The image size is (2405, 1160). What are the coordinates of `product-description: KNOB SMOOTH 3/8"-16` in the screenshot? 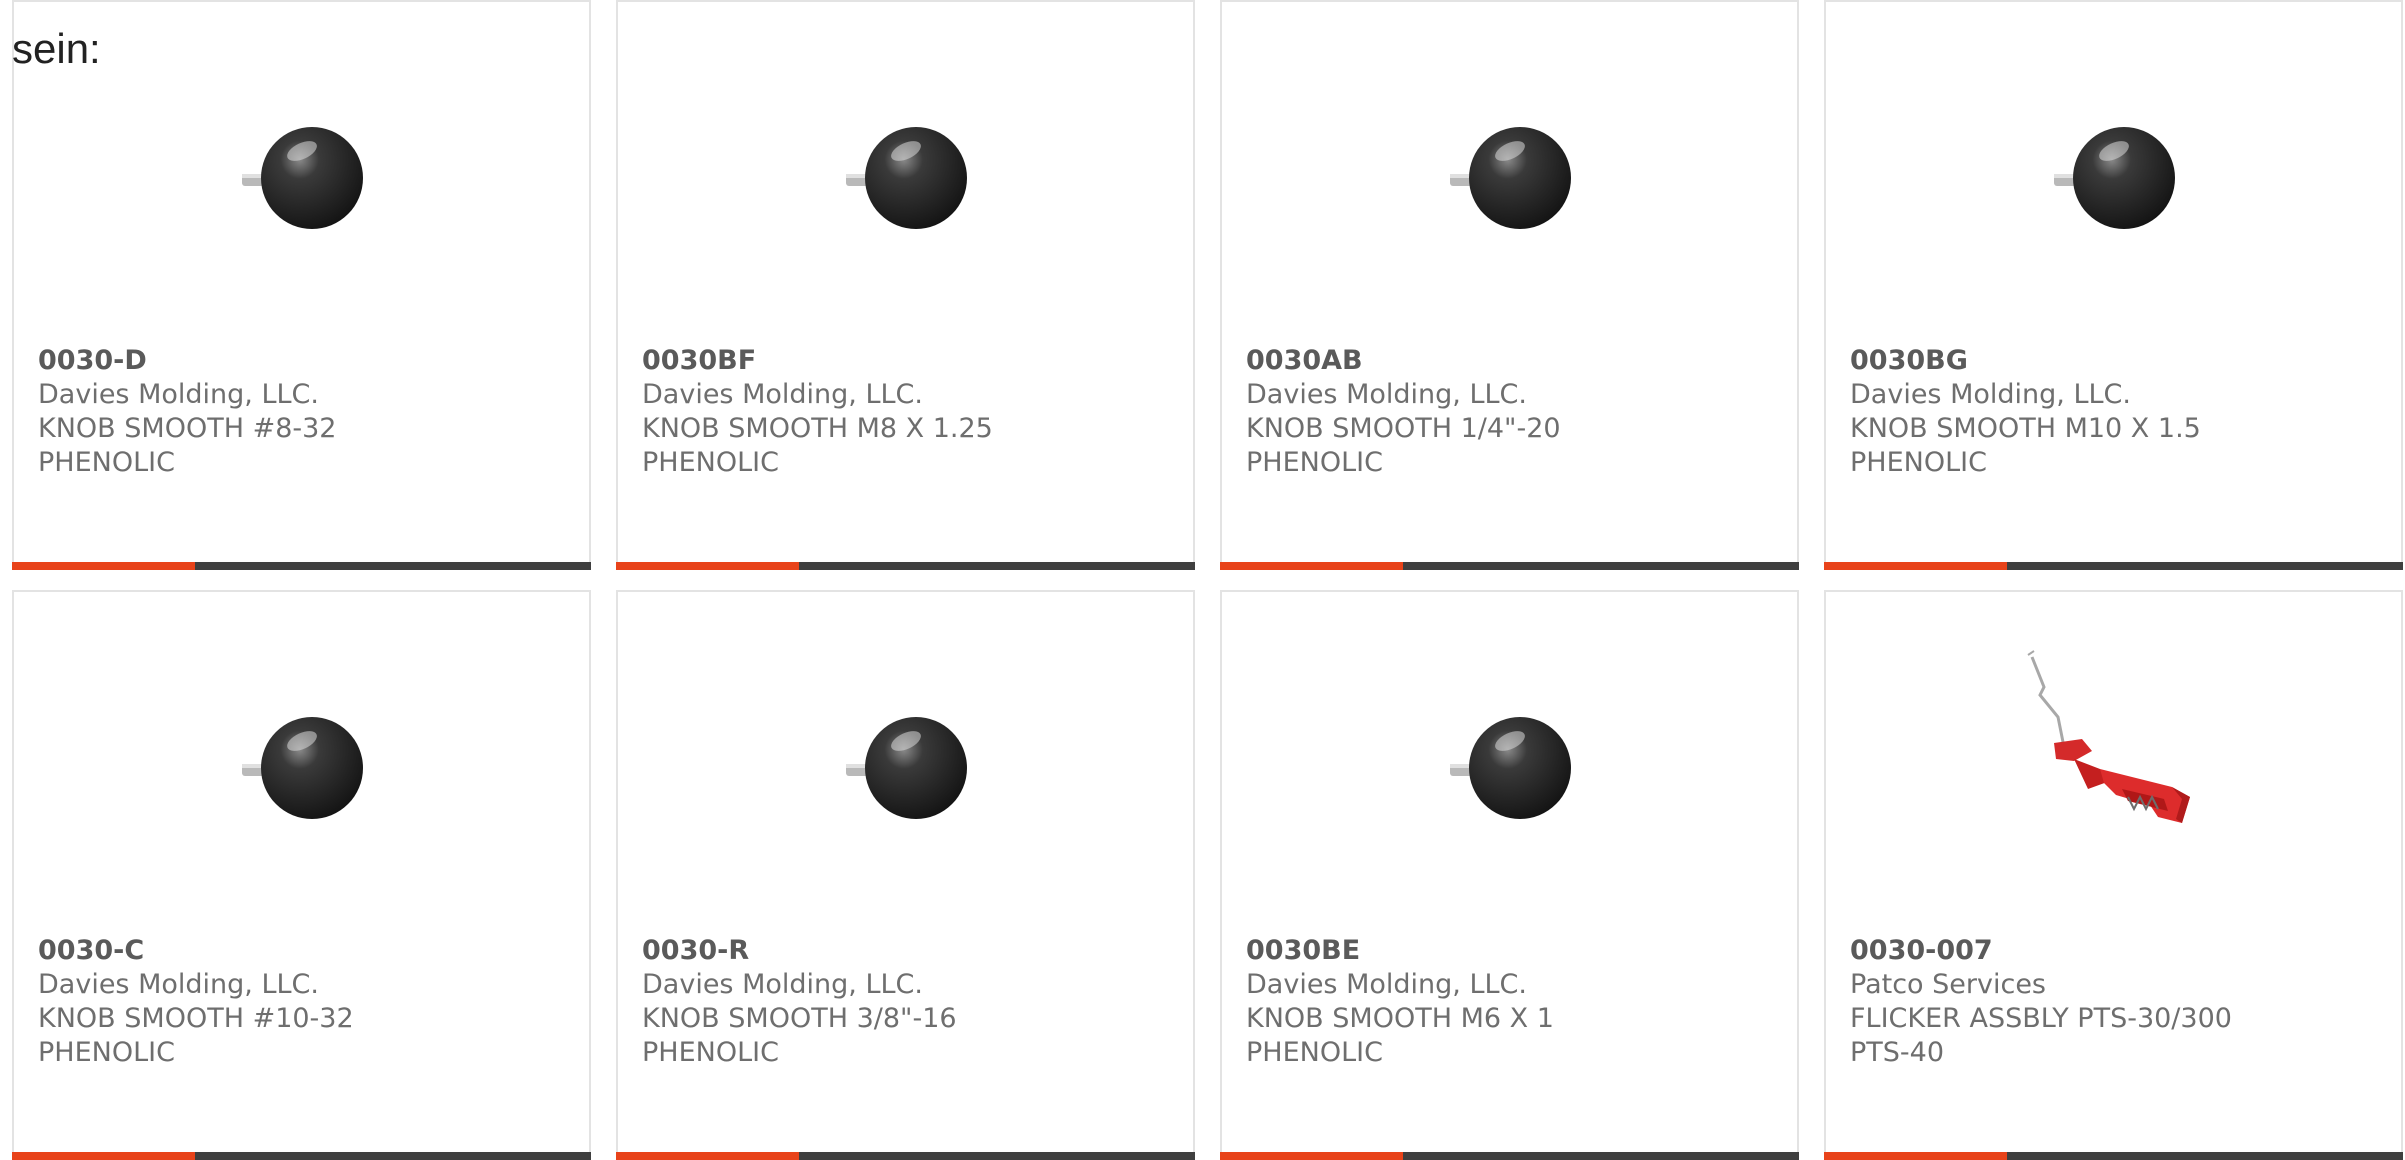 It's located at (799, 1018).